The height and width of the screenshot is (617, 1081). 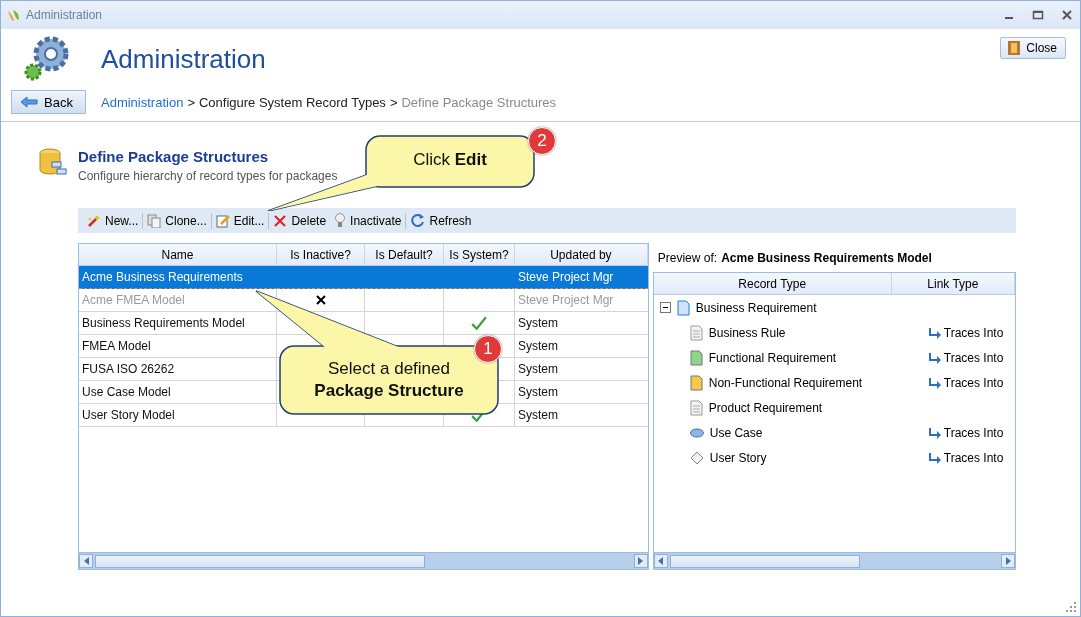 What do you see at coordinates (441, 220) in the screenshot?
I see `toolbar-button: Refresh` at bounding box center [441, 220].